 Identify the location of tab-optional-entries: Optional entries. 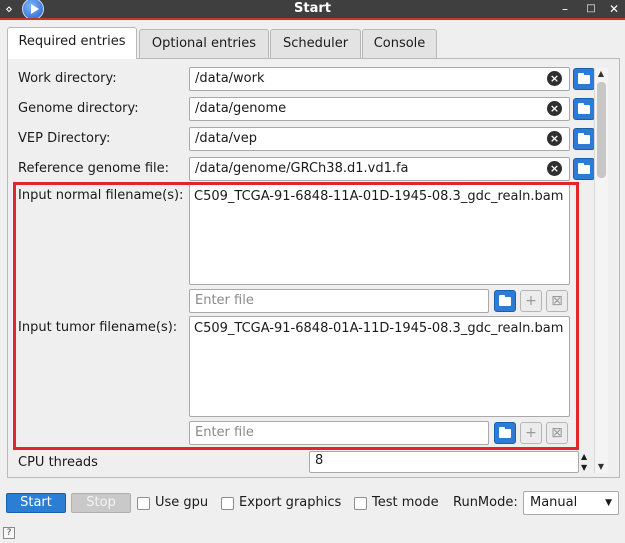
(204, 43).